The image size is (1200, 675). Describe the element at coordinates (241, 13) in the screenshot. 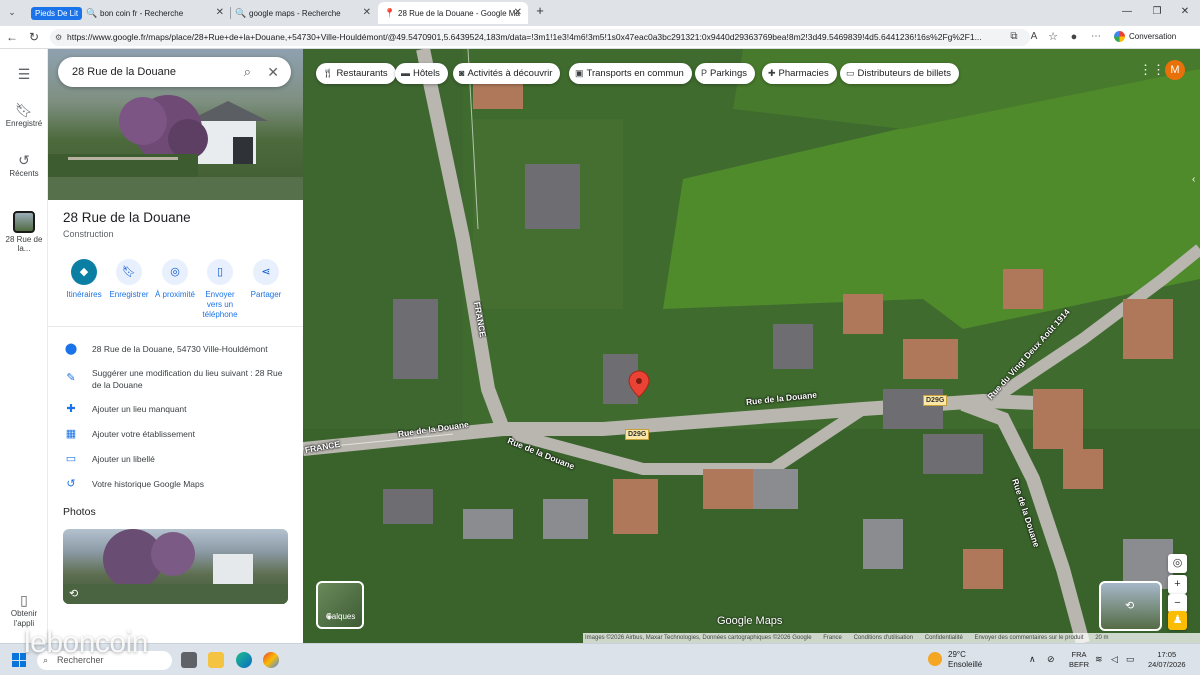

I see `bing-search-icon: 🔍` at that location.